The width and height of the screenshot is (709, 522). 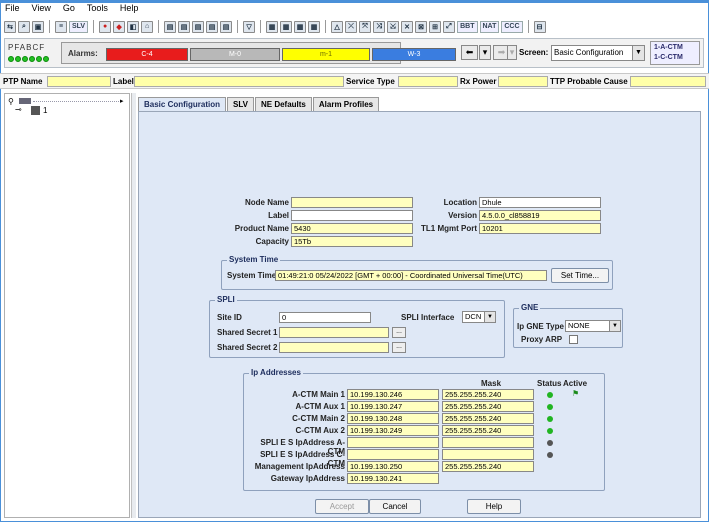 I want to click on ip-address-field: 10.199.130.247, so click(x=393, y=406).